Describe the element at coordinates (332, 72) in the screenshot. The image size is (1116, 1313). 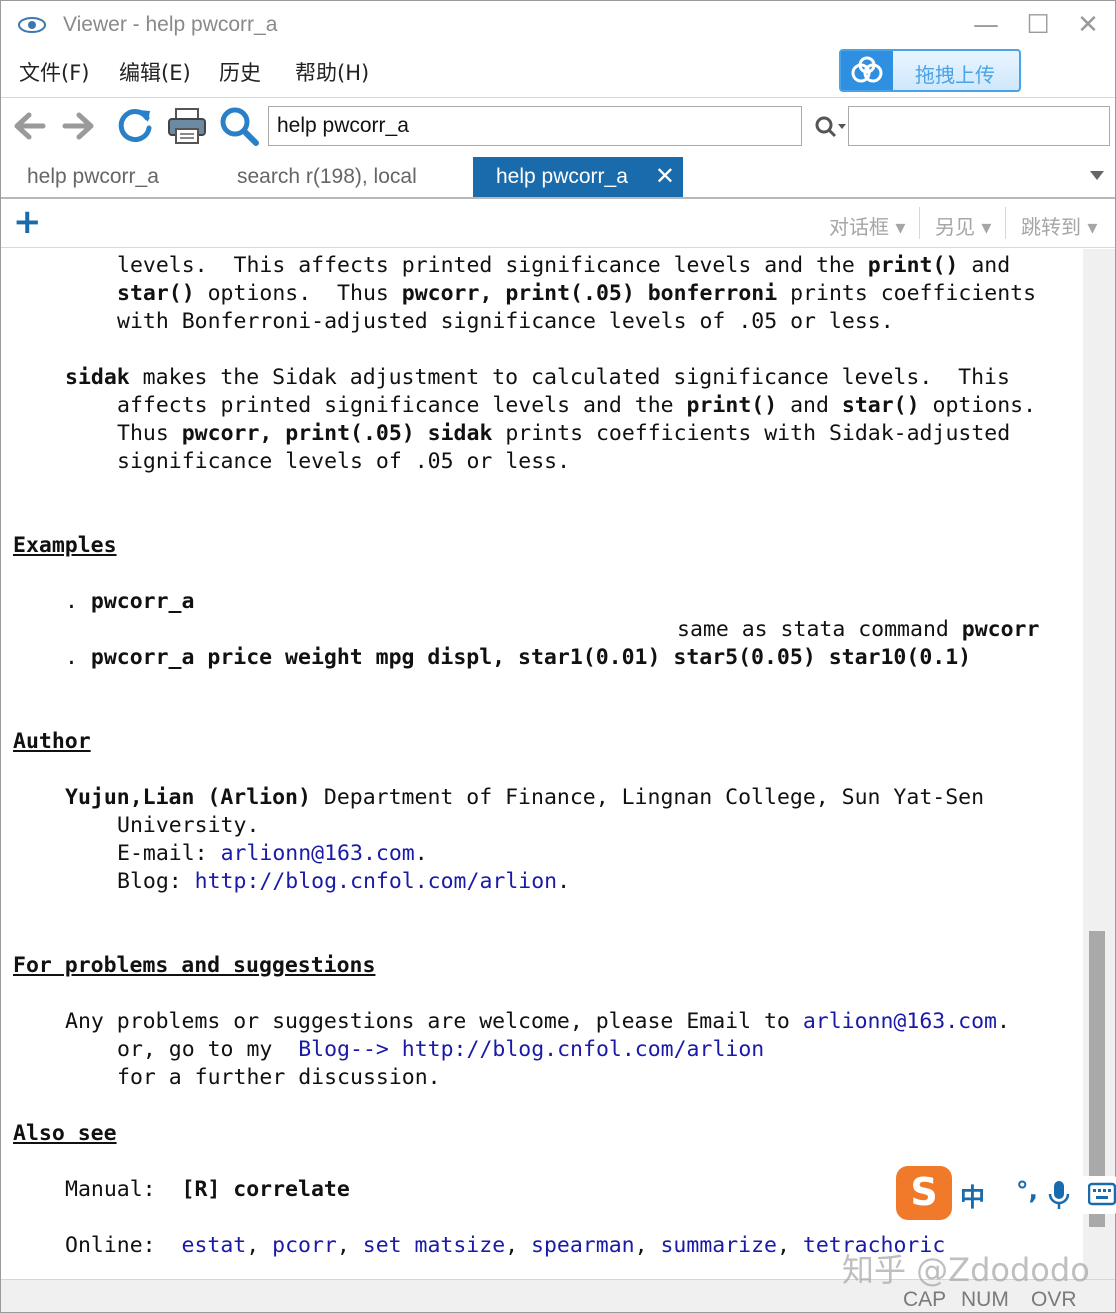
I see `menu-help: 帮助(H)` at that location.